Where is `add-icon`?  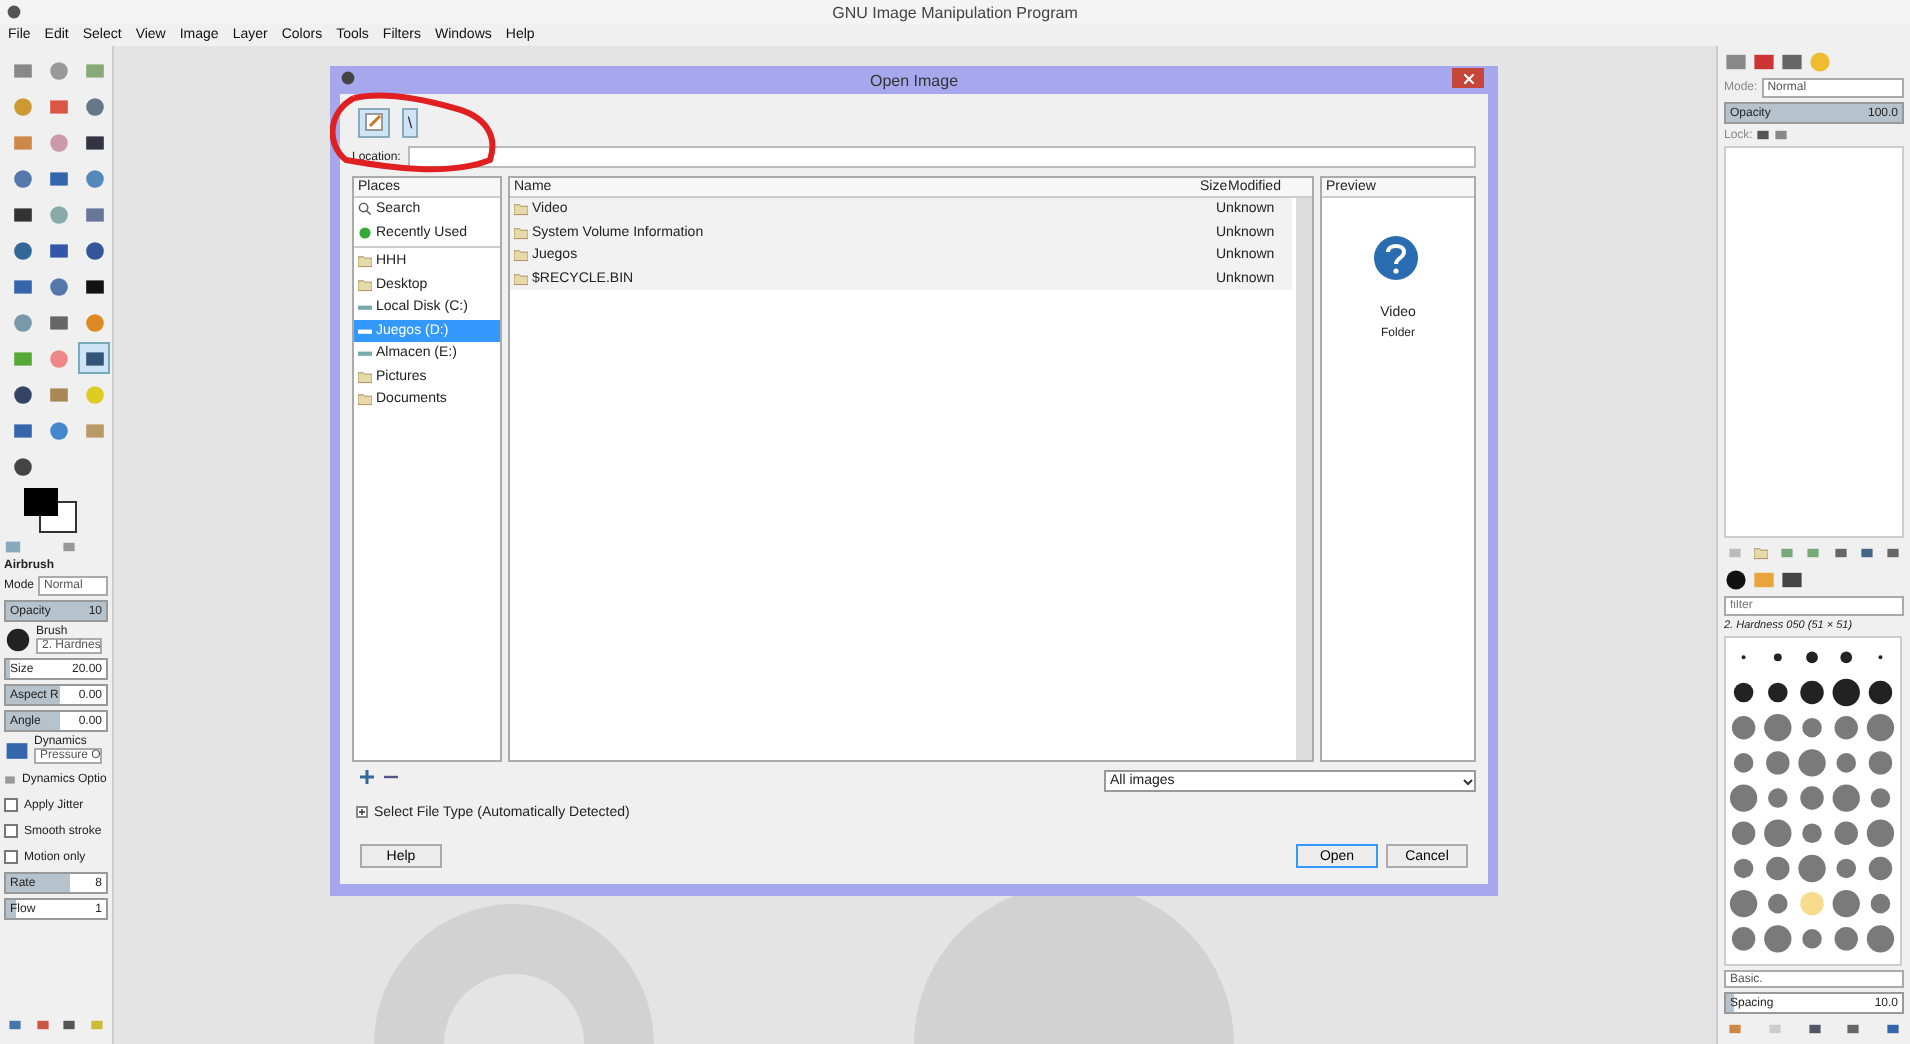
add-icon is located at coordinates (367, 776).